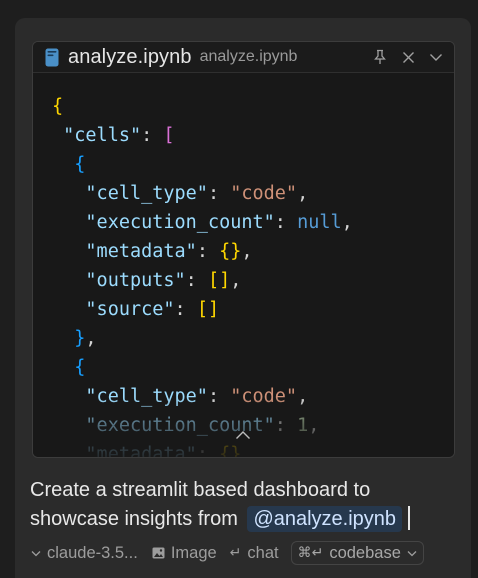 The height and width of the screenshot is (578, 478). I want to click on image-button: Image, so click(184, 553).